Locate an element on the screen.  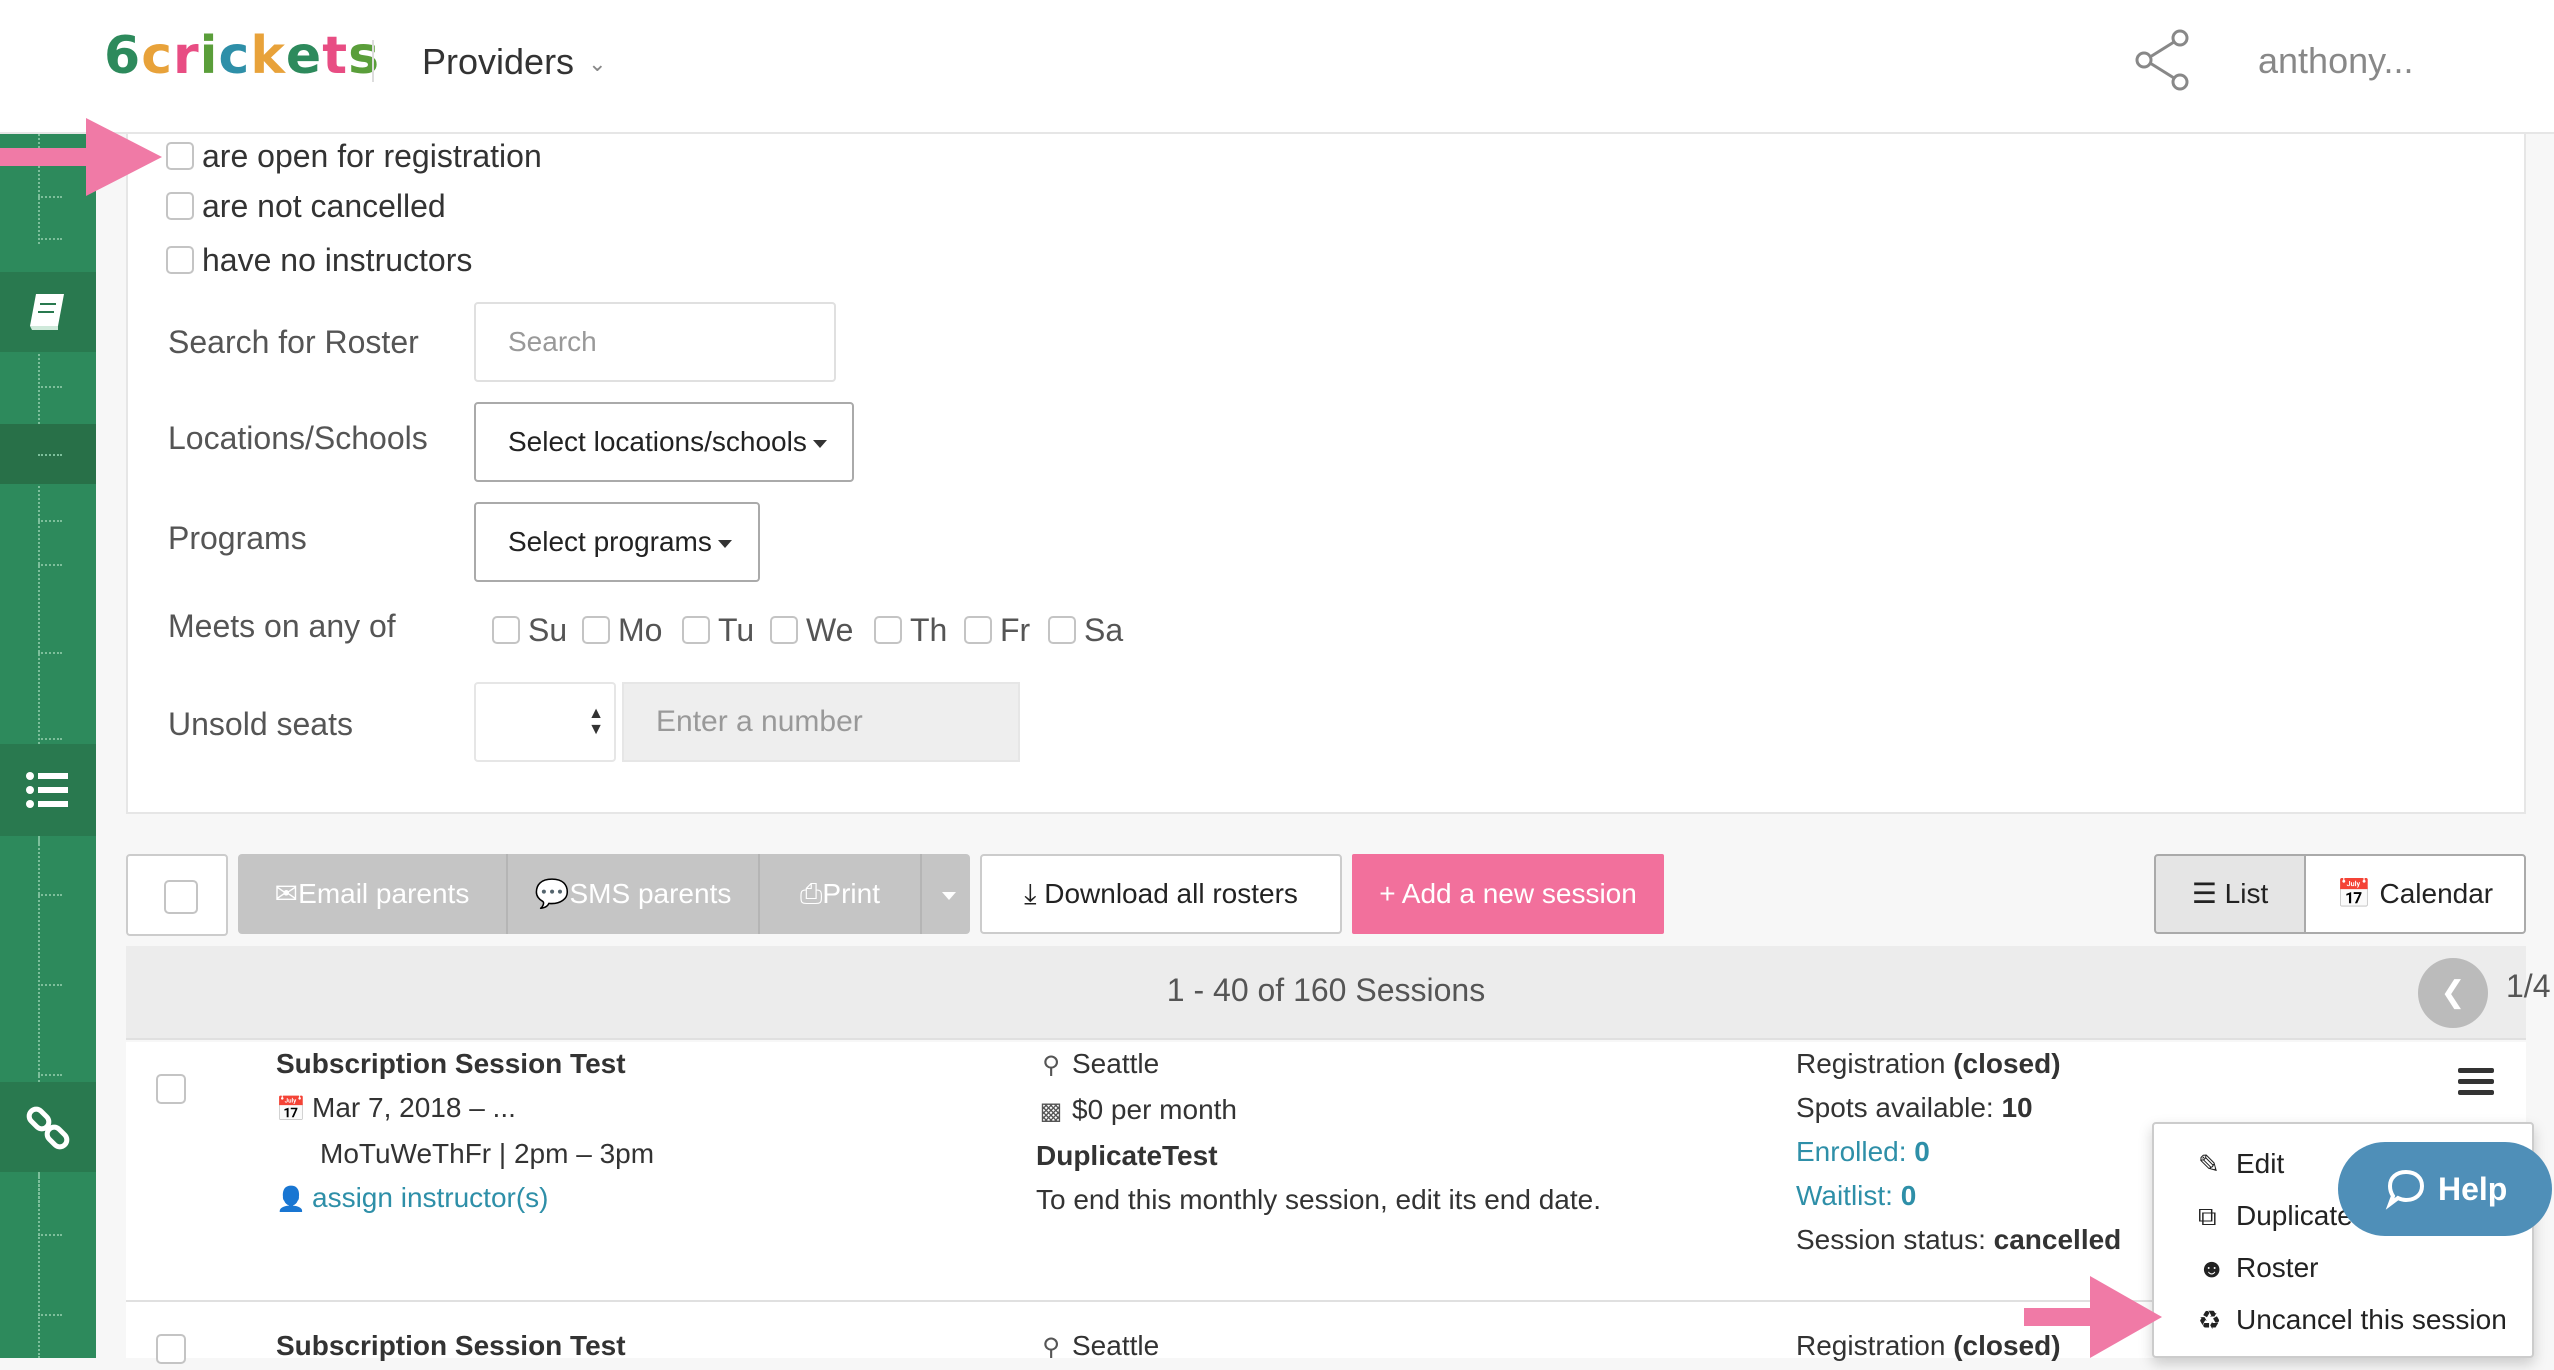
session-location: ⚲ Seattle is located at coordinates (1097, 1347).